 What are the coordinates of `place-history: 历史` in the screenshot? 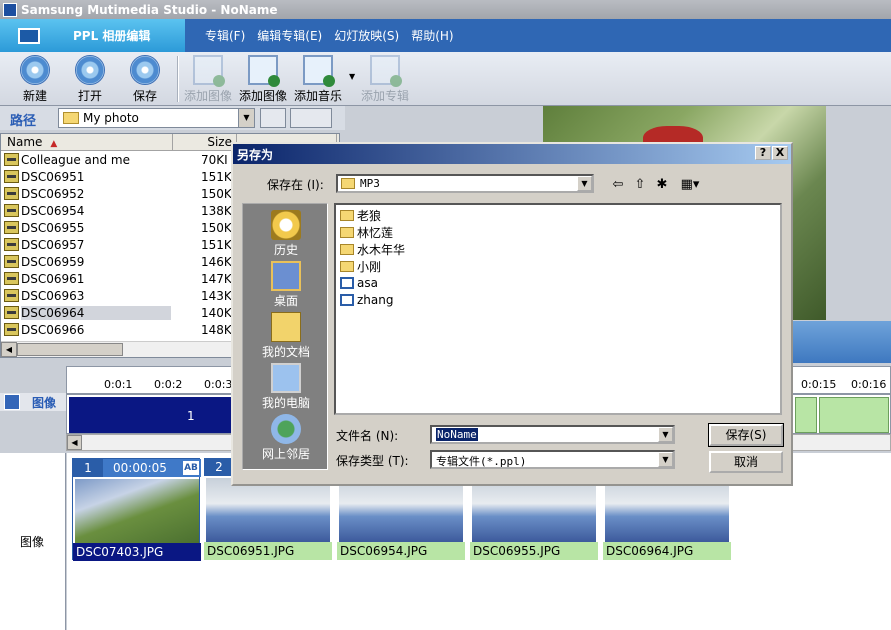 It's located at (286, 234).